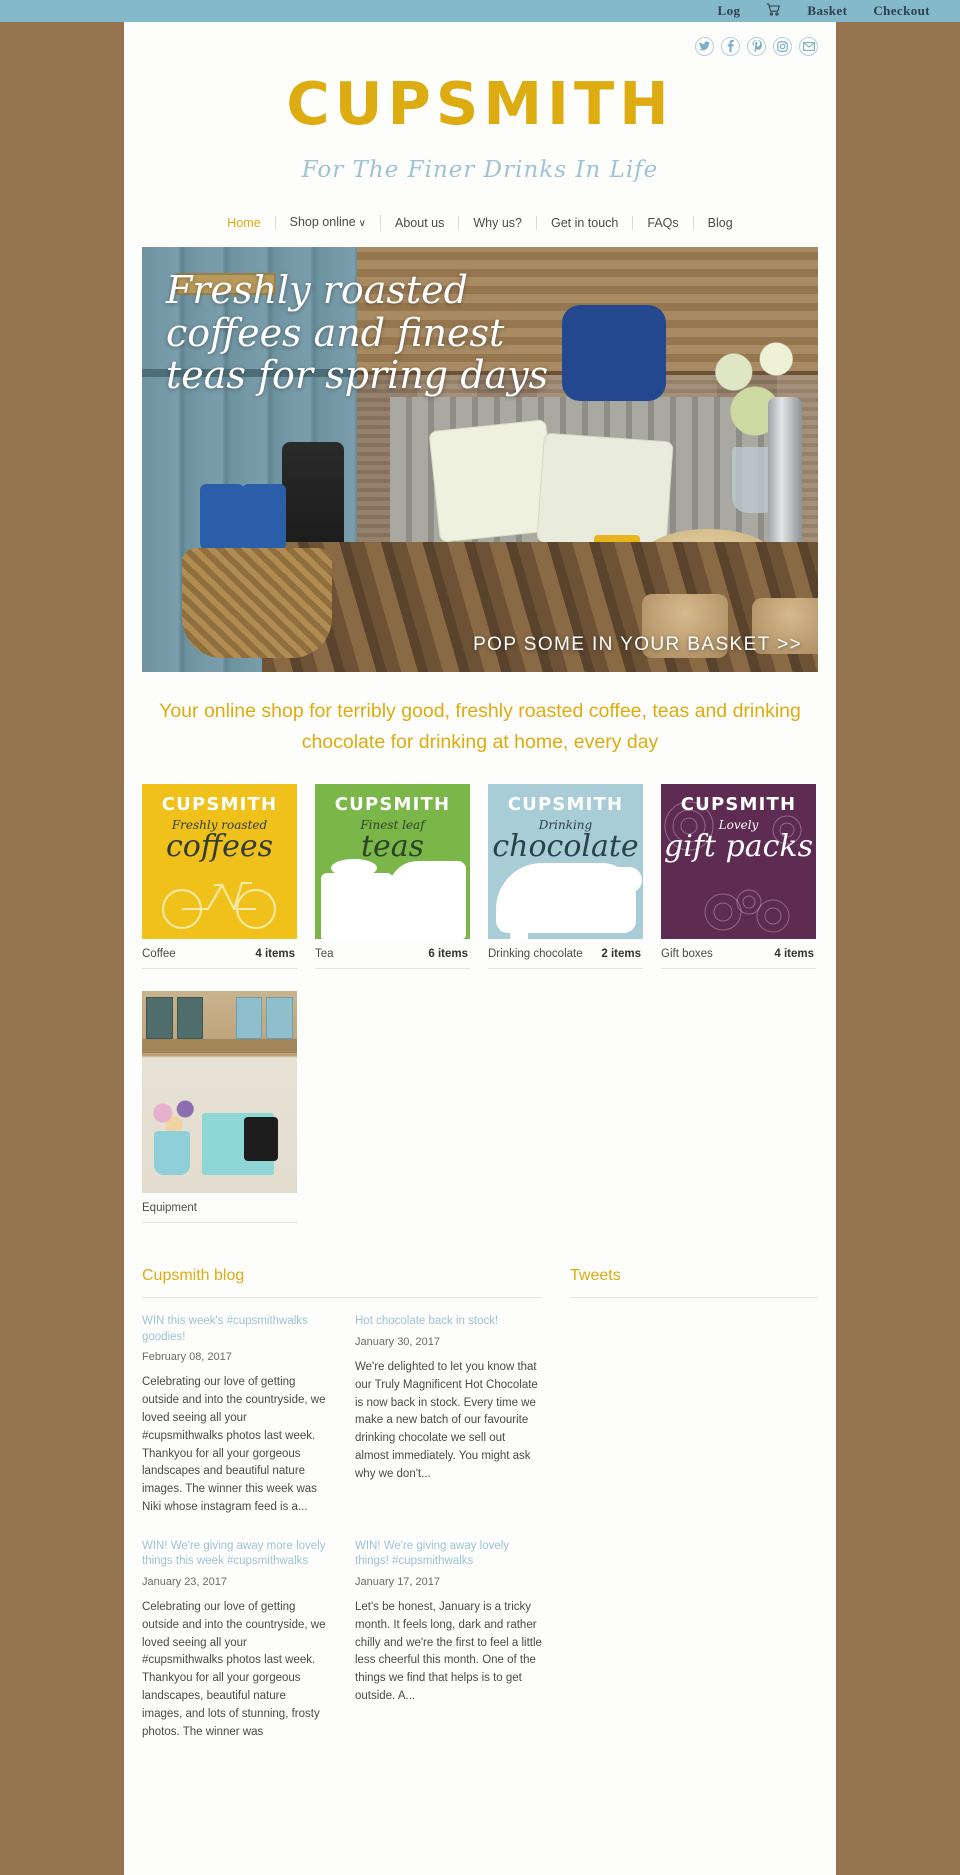  I want to click on twitter-icon, so click(704, 46).